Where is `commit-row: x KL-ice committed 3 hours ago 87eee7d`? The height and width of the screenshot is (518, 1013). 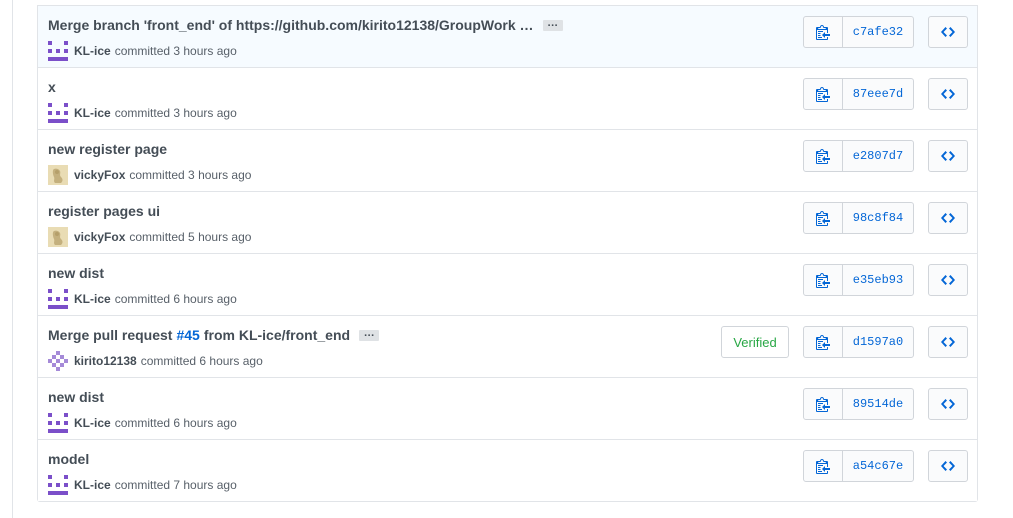
commit-row: x KL-ice committed 3 hours ago 87eee7d is located at coordinates (507, 98).